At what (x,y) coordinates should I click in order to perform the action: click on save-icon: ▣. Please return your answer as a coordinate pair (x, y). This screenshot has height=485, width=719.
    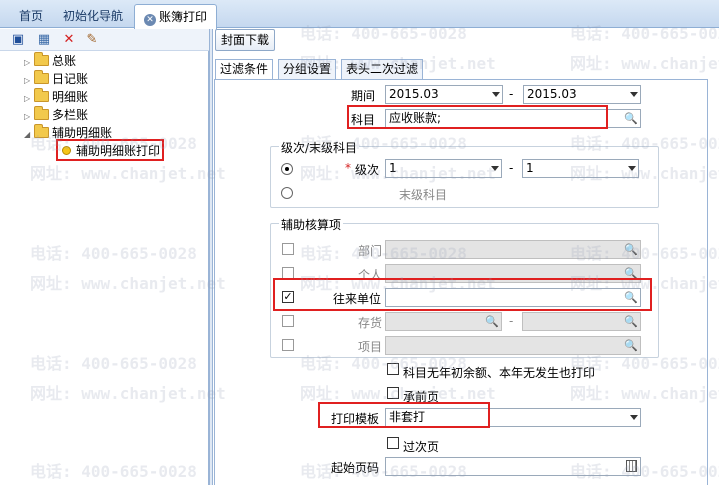
    Looking at the image, I should click on (18, 40).